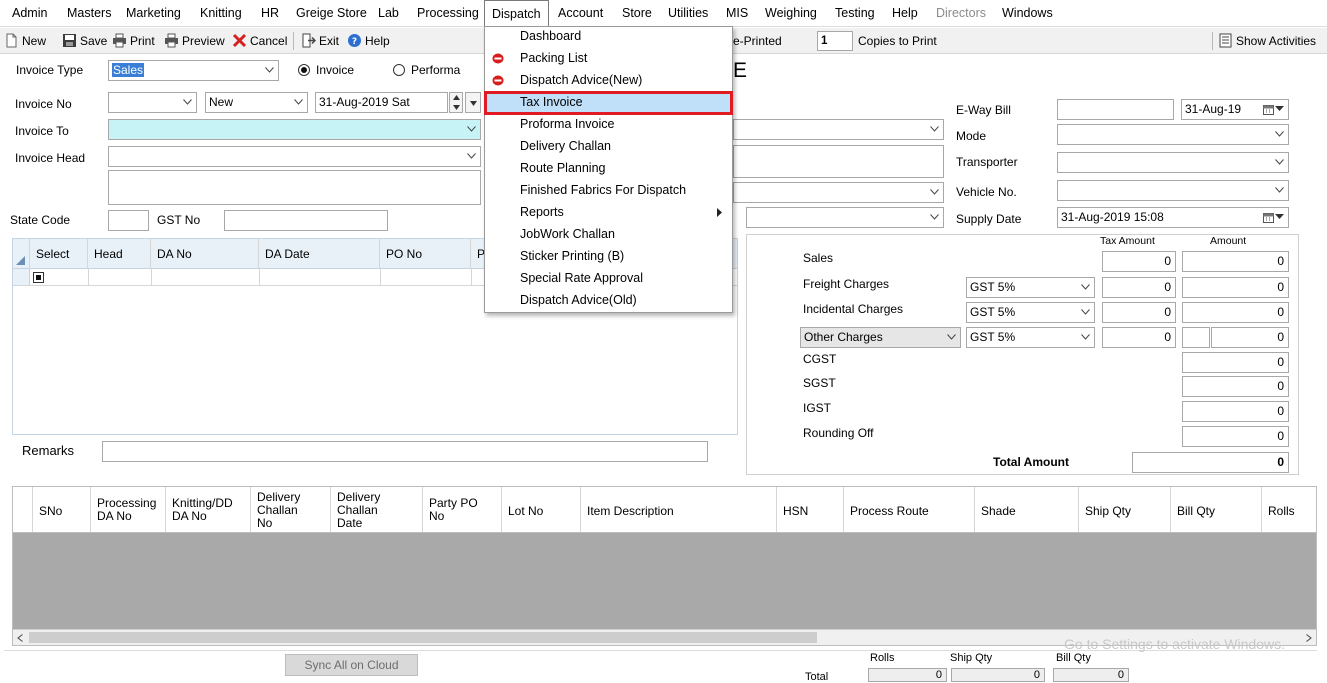 This screenshot has width=1327, height=683. I want to click on col-knitting-dd-da-no: Knitting/DD DA No, so click(208, 509).